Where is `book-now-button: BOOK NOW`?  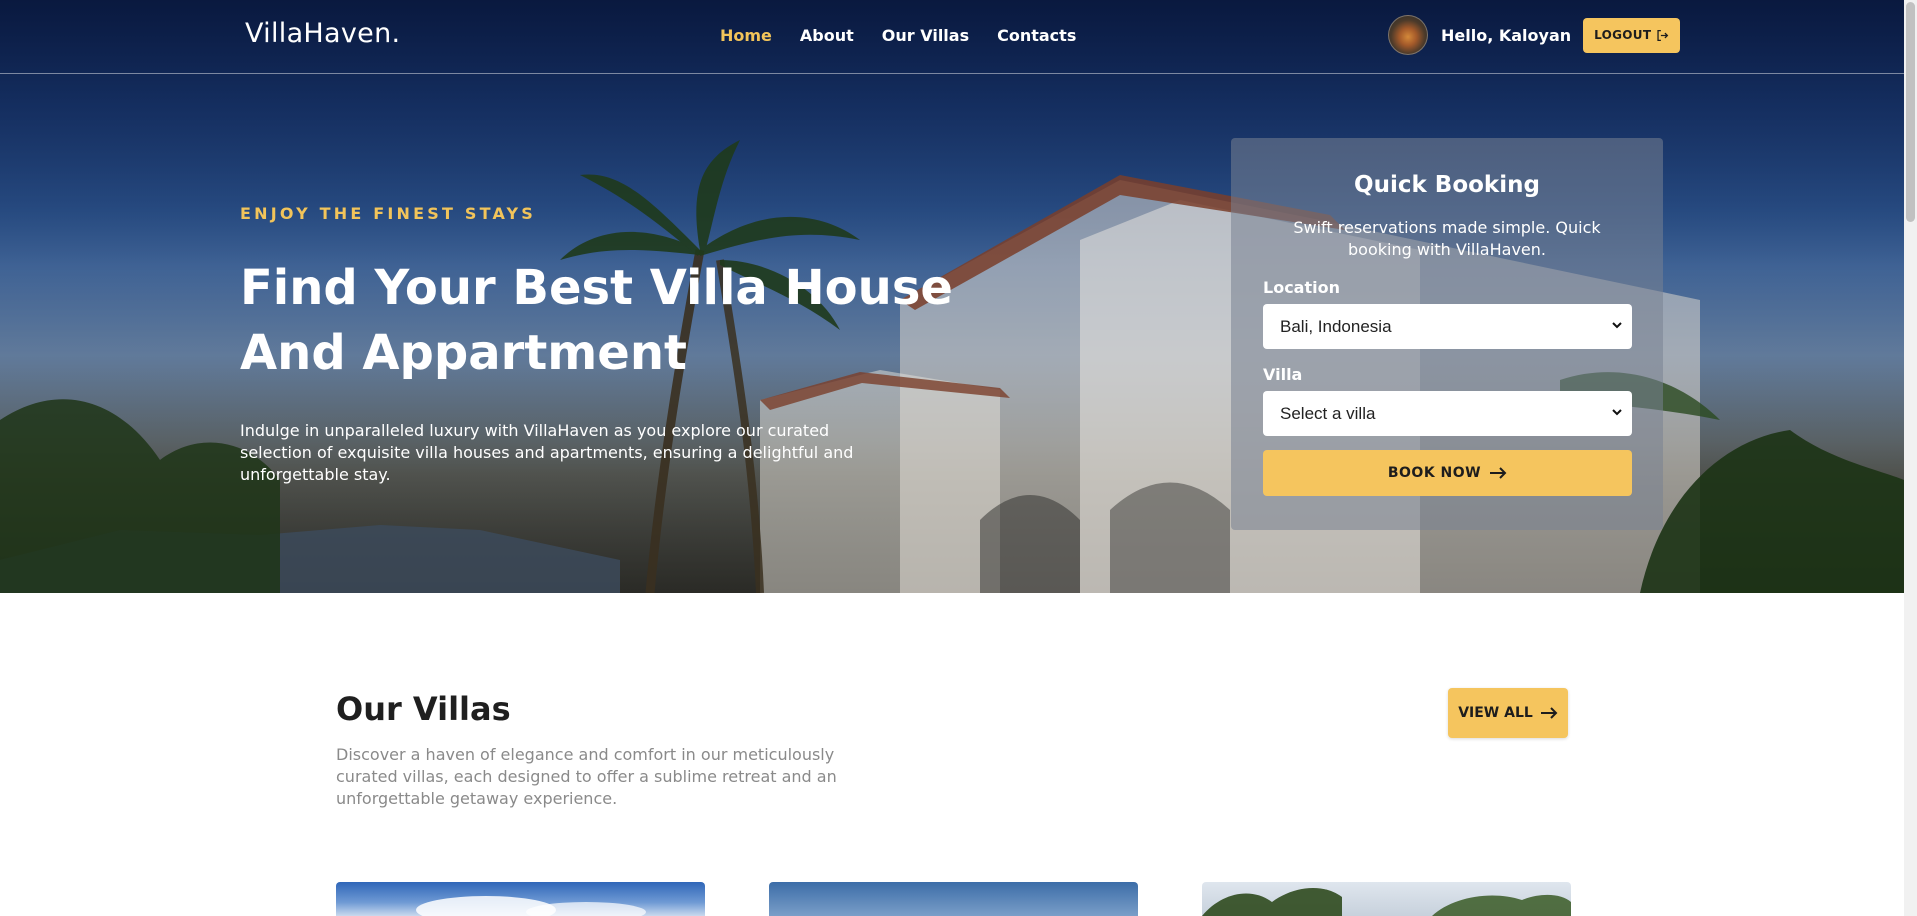
book-now-button: BOOK NOW is located at coordinates (1447, 473).